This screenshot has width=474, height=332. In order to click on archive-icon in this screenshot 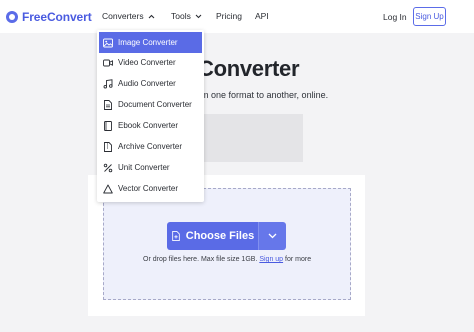, I will do `click(108, 146)`.